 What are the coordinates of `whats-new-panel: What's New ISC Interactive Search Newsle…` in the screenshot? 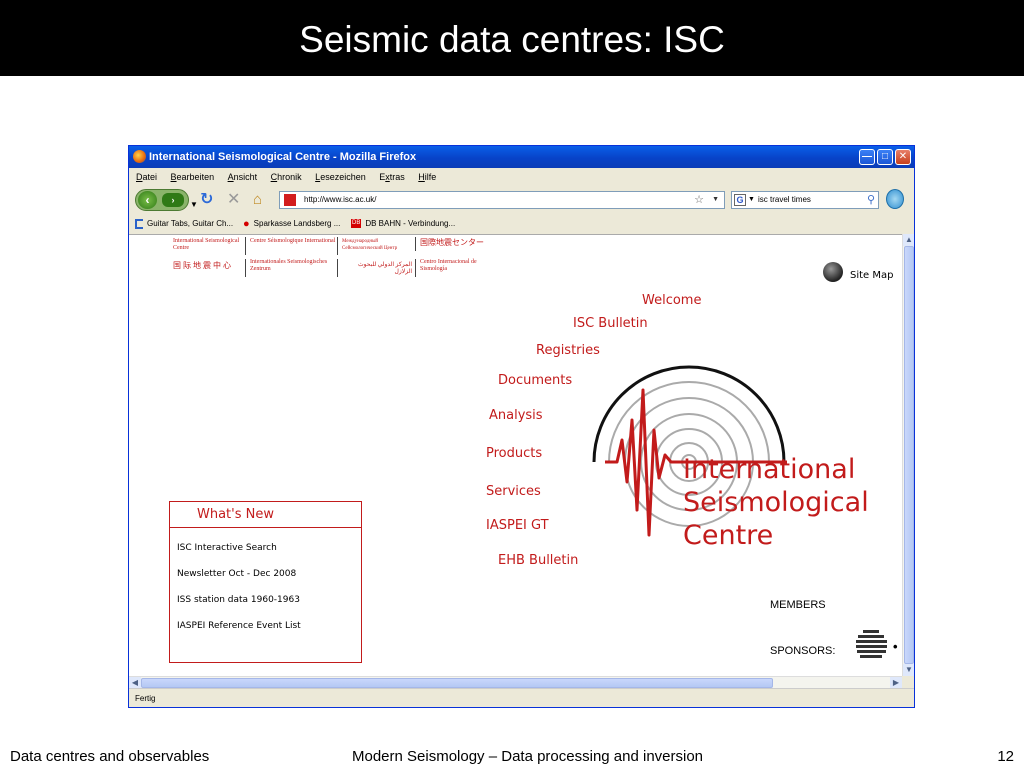 It's located at (265, 582).